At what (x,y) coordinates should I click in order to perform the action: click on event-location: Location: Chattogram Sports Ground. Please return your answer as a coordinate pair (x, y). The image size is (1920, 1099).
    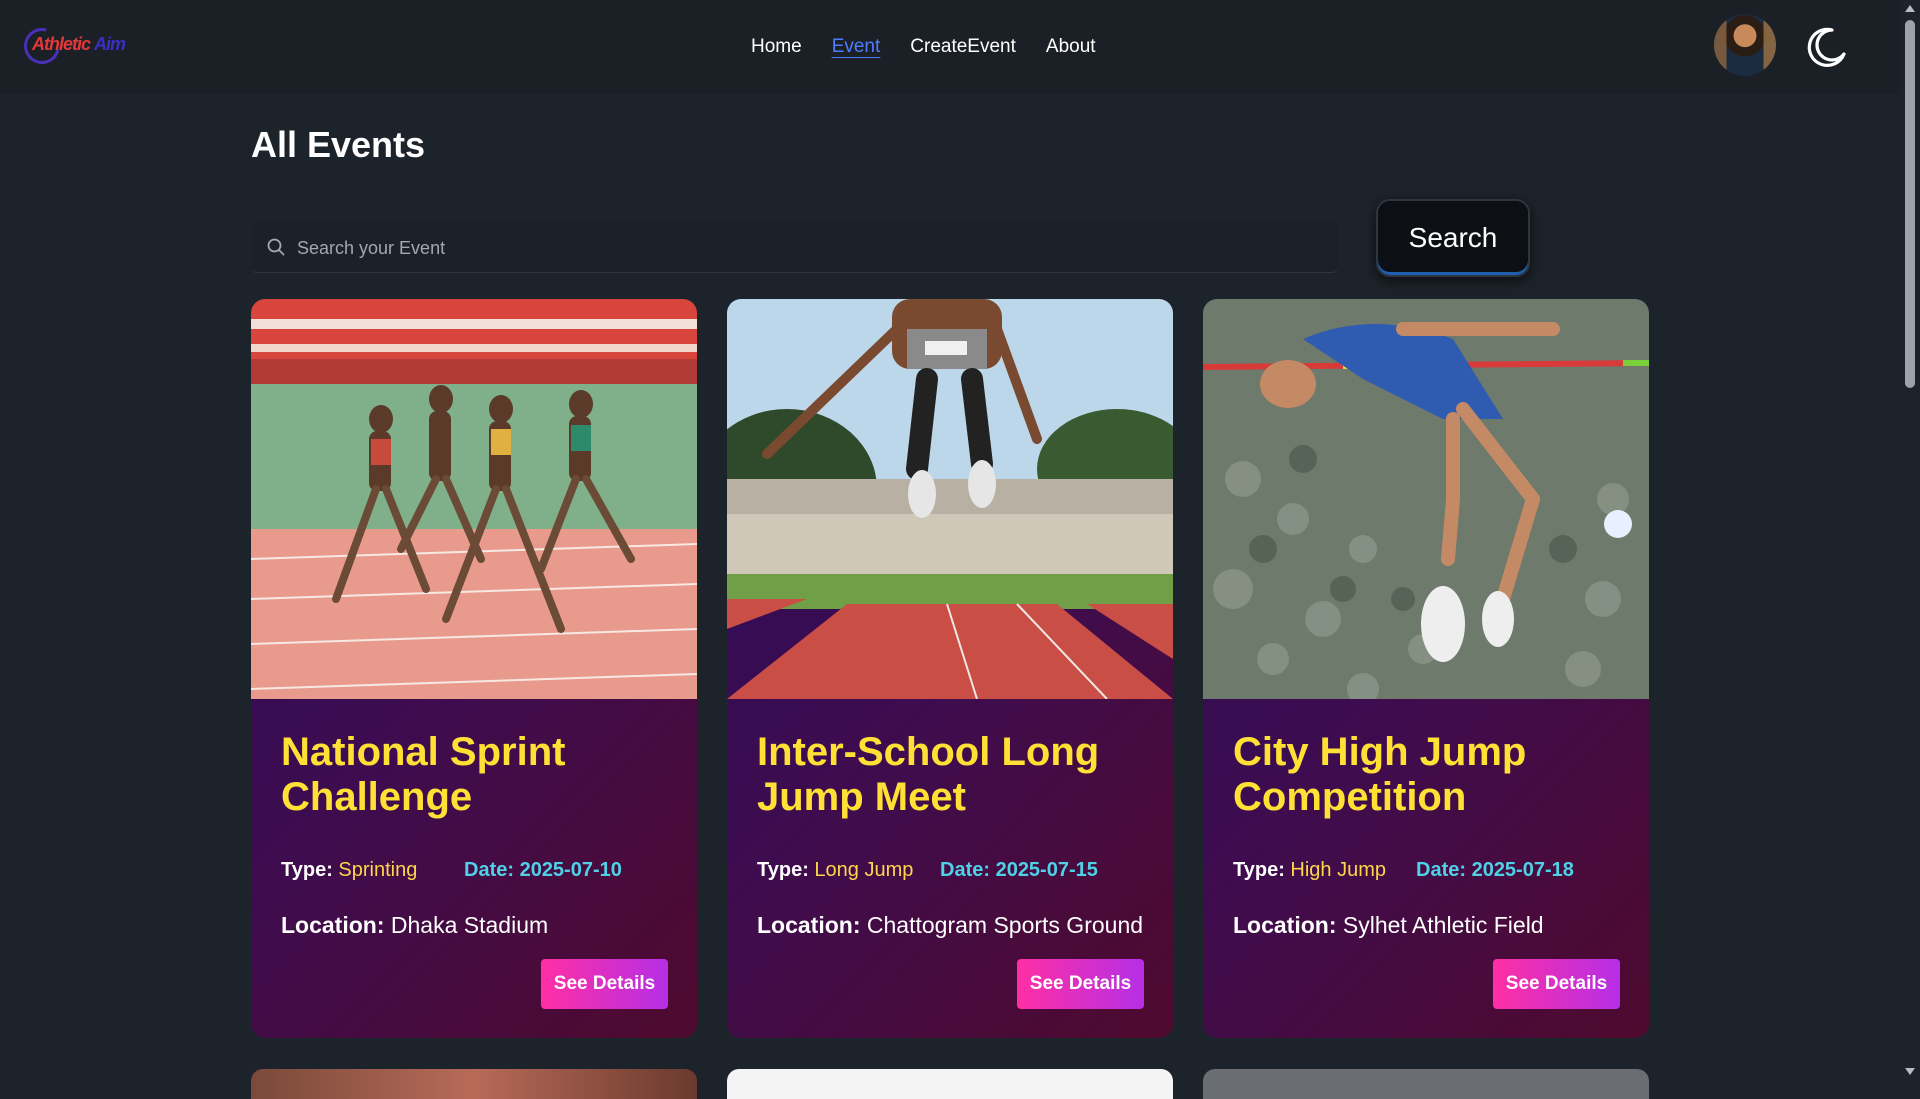
    Looking at the image, I should click on (950, 925).